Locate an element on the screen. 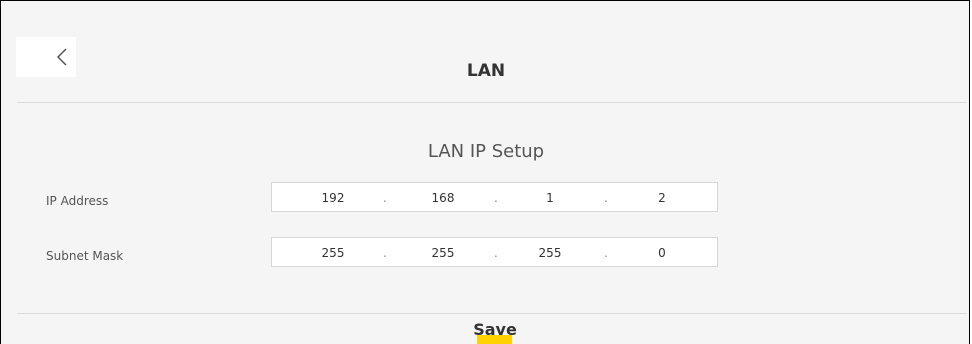  section-title: LAN IP Setup is located at coordinates (486, 151).